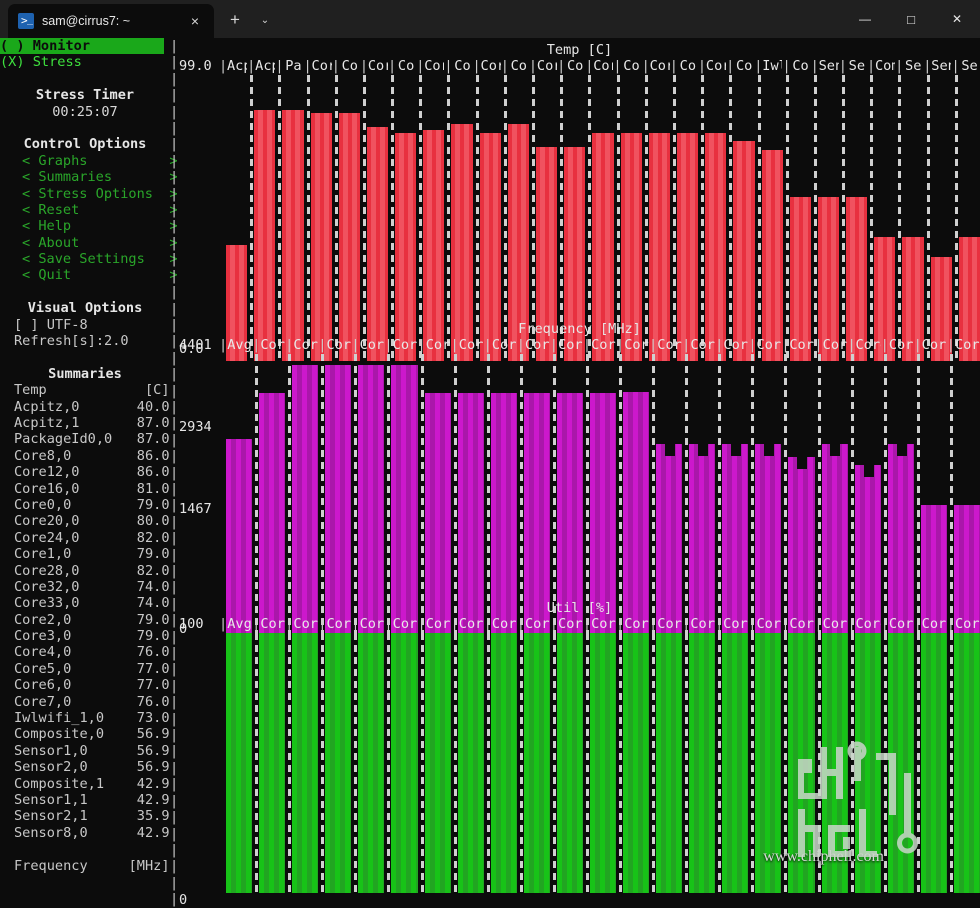 This screenshot has width=980, height=908. What do you see at coordinates (82, 62) in the screenshot?
I see `sidebar-mode-stress: (X) Stress` at bounding box center [82, 62].